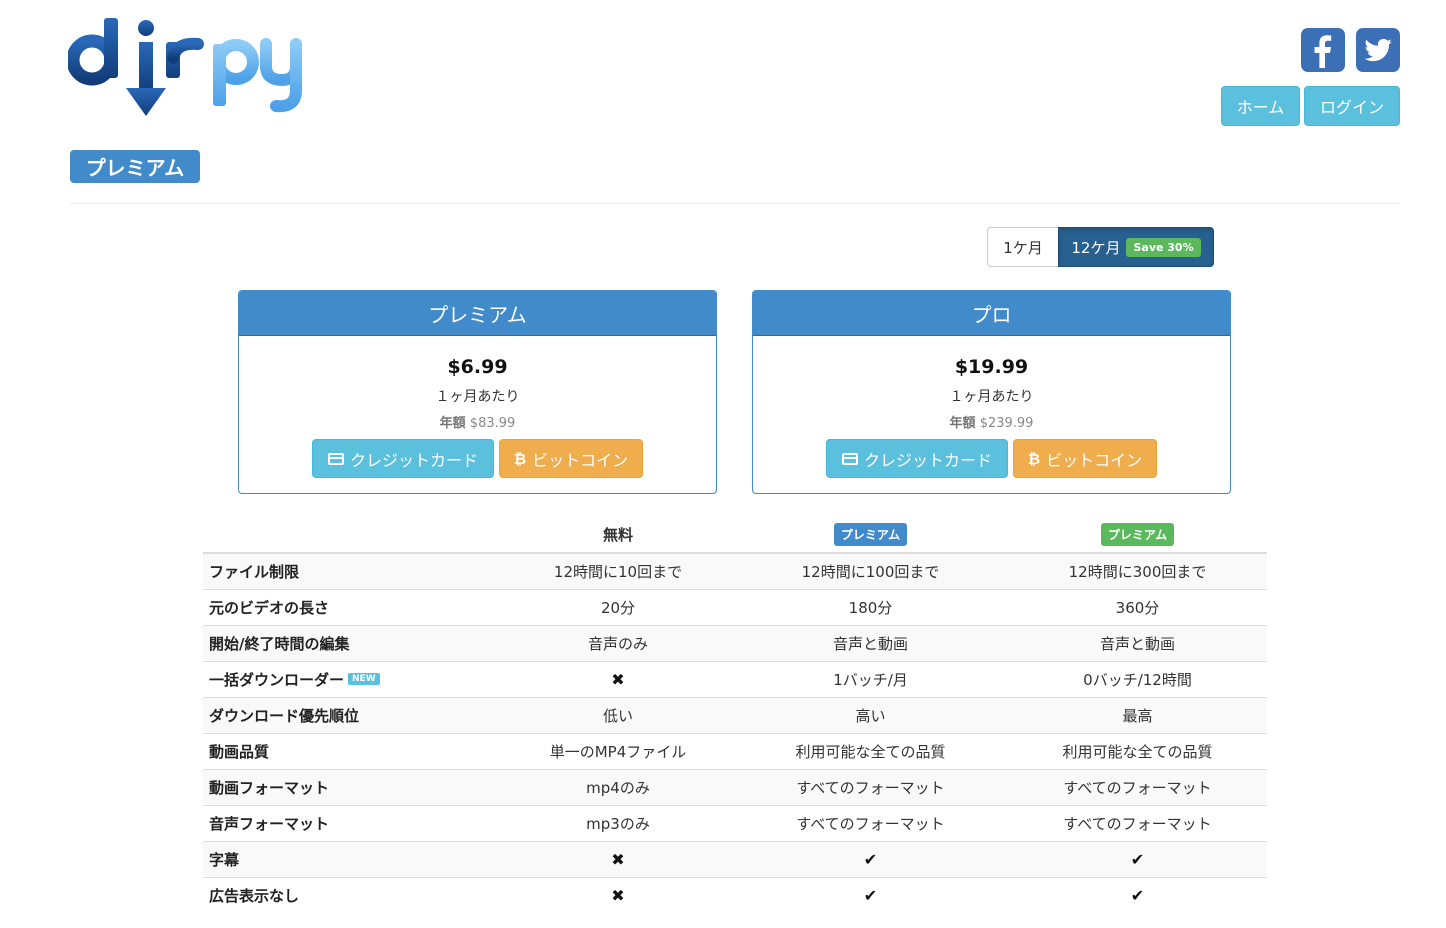  Describe the element at coordinates (991, 367) in the screenshot. I see `plan-price: $19.99` at that location.